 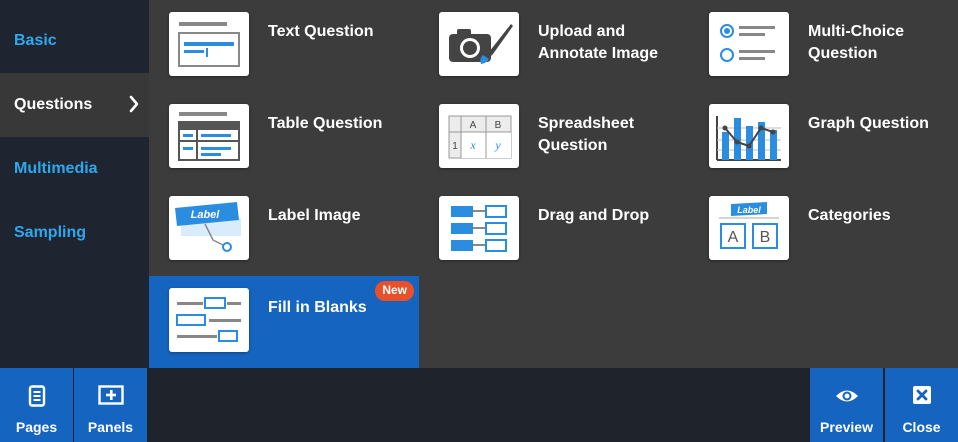 What do you see at coordinates (479, 44) in the screenshot?
I see `camera-brush-icon` at bounding box center [479, 44].